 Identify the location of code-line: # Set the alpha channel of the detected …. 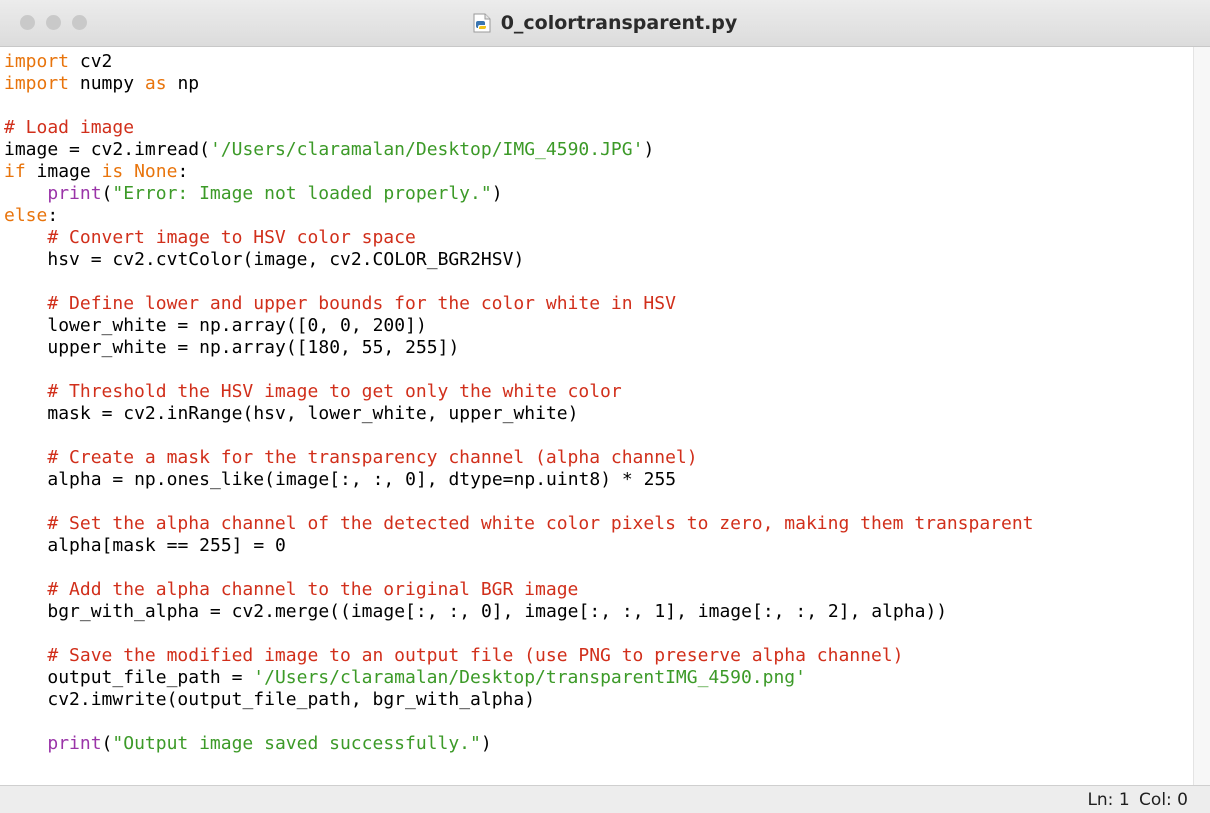
(598, 524).